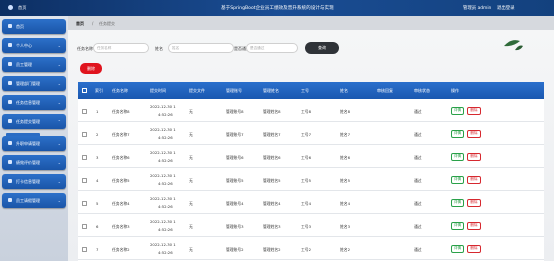  I want to click on employee-name-cell: 姓名4, so click(345, 203).